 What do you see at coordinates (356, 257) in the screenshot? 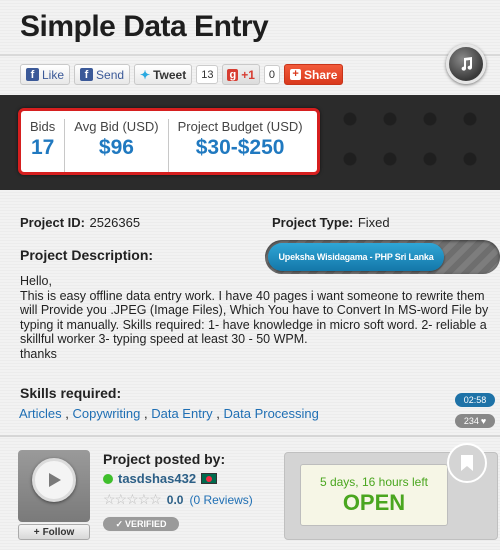
I see `user-slider-label: Upeksha Wisidagama - PHP Sri Lanka` at bounding box center [356, 257].